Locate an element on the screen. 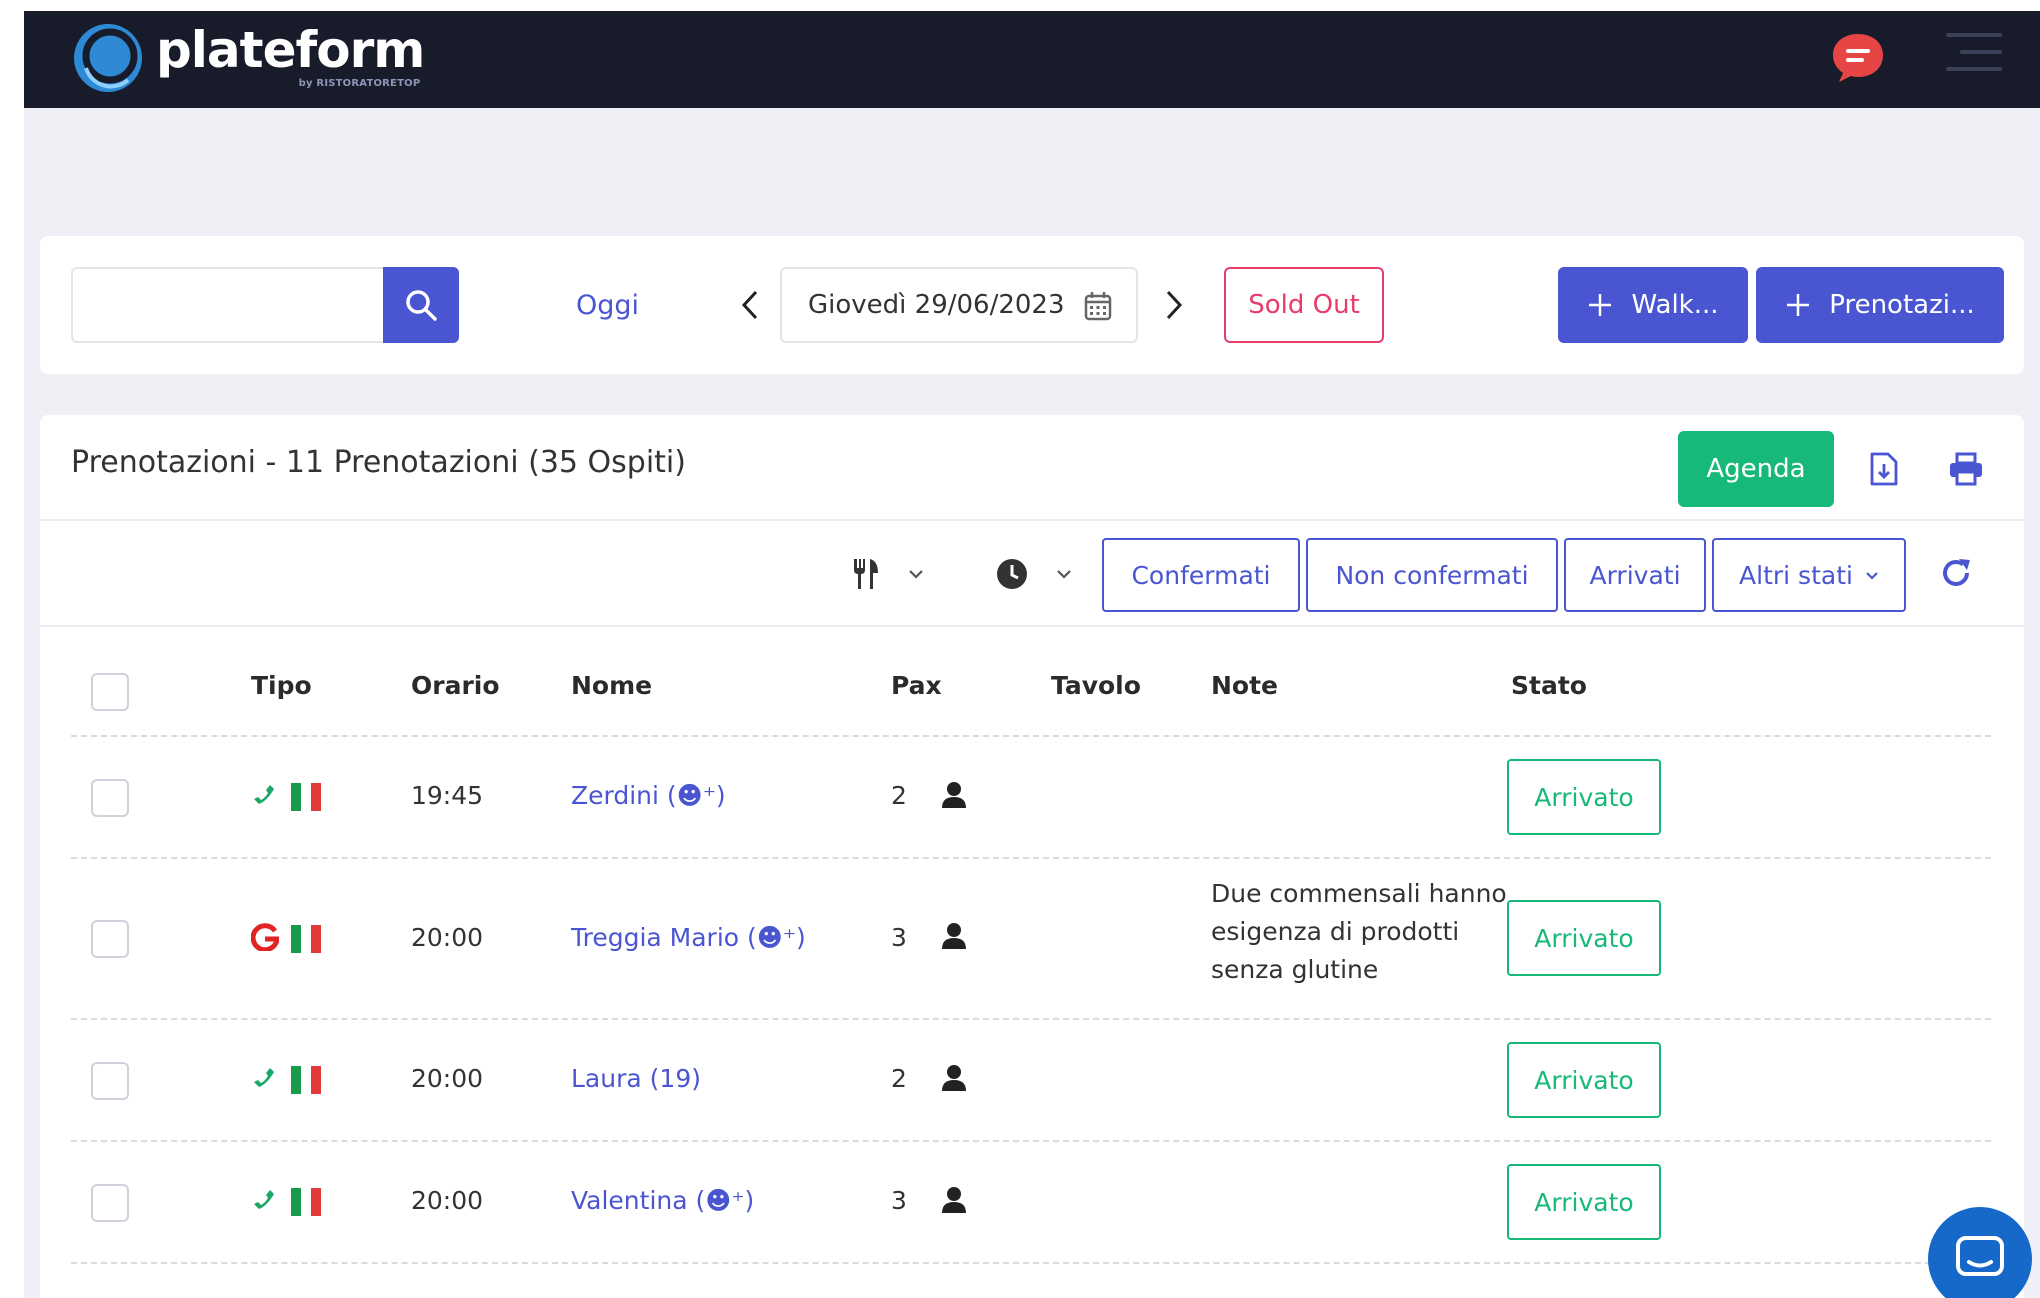  guest-name: Valentina is located at coordinates (629, 1200).